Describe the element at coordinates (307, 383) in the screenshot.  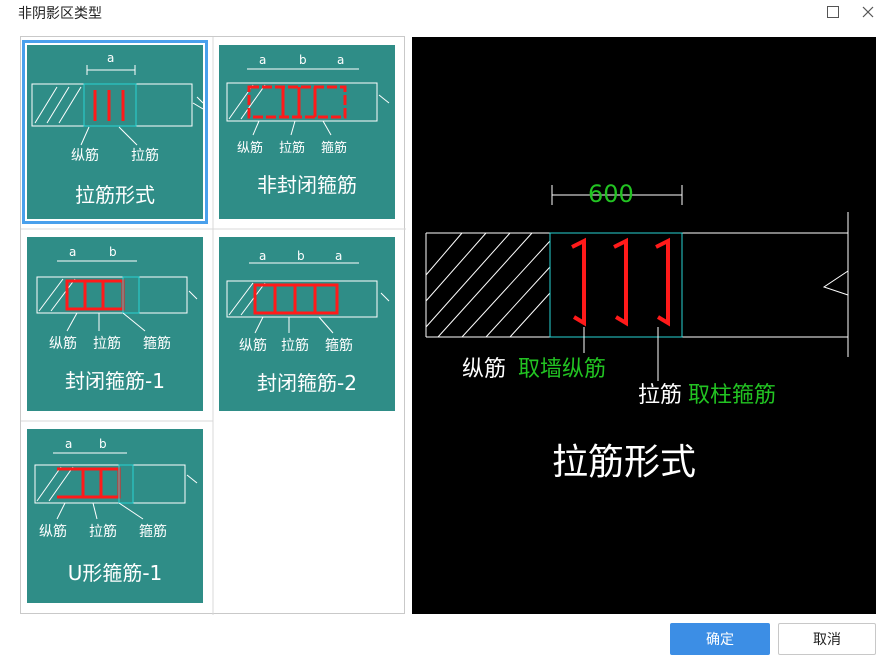
I see `option-title: 封闭箍筋-2` at that location.